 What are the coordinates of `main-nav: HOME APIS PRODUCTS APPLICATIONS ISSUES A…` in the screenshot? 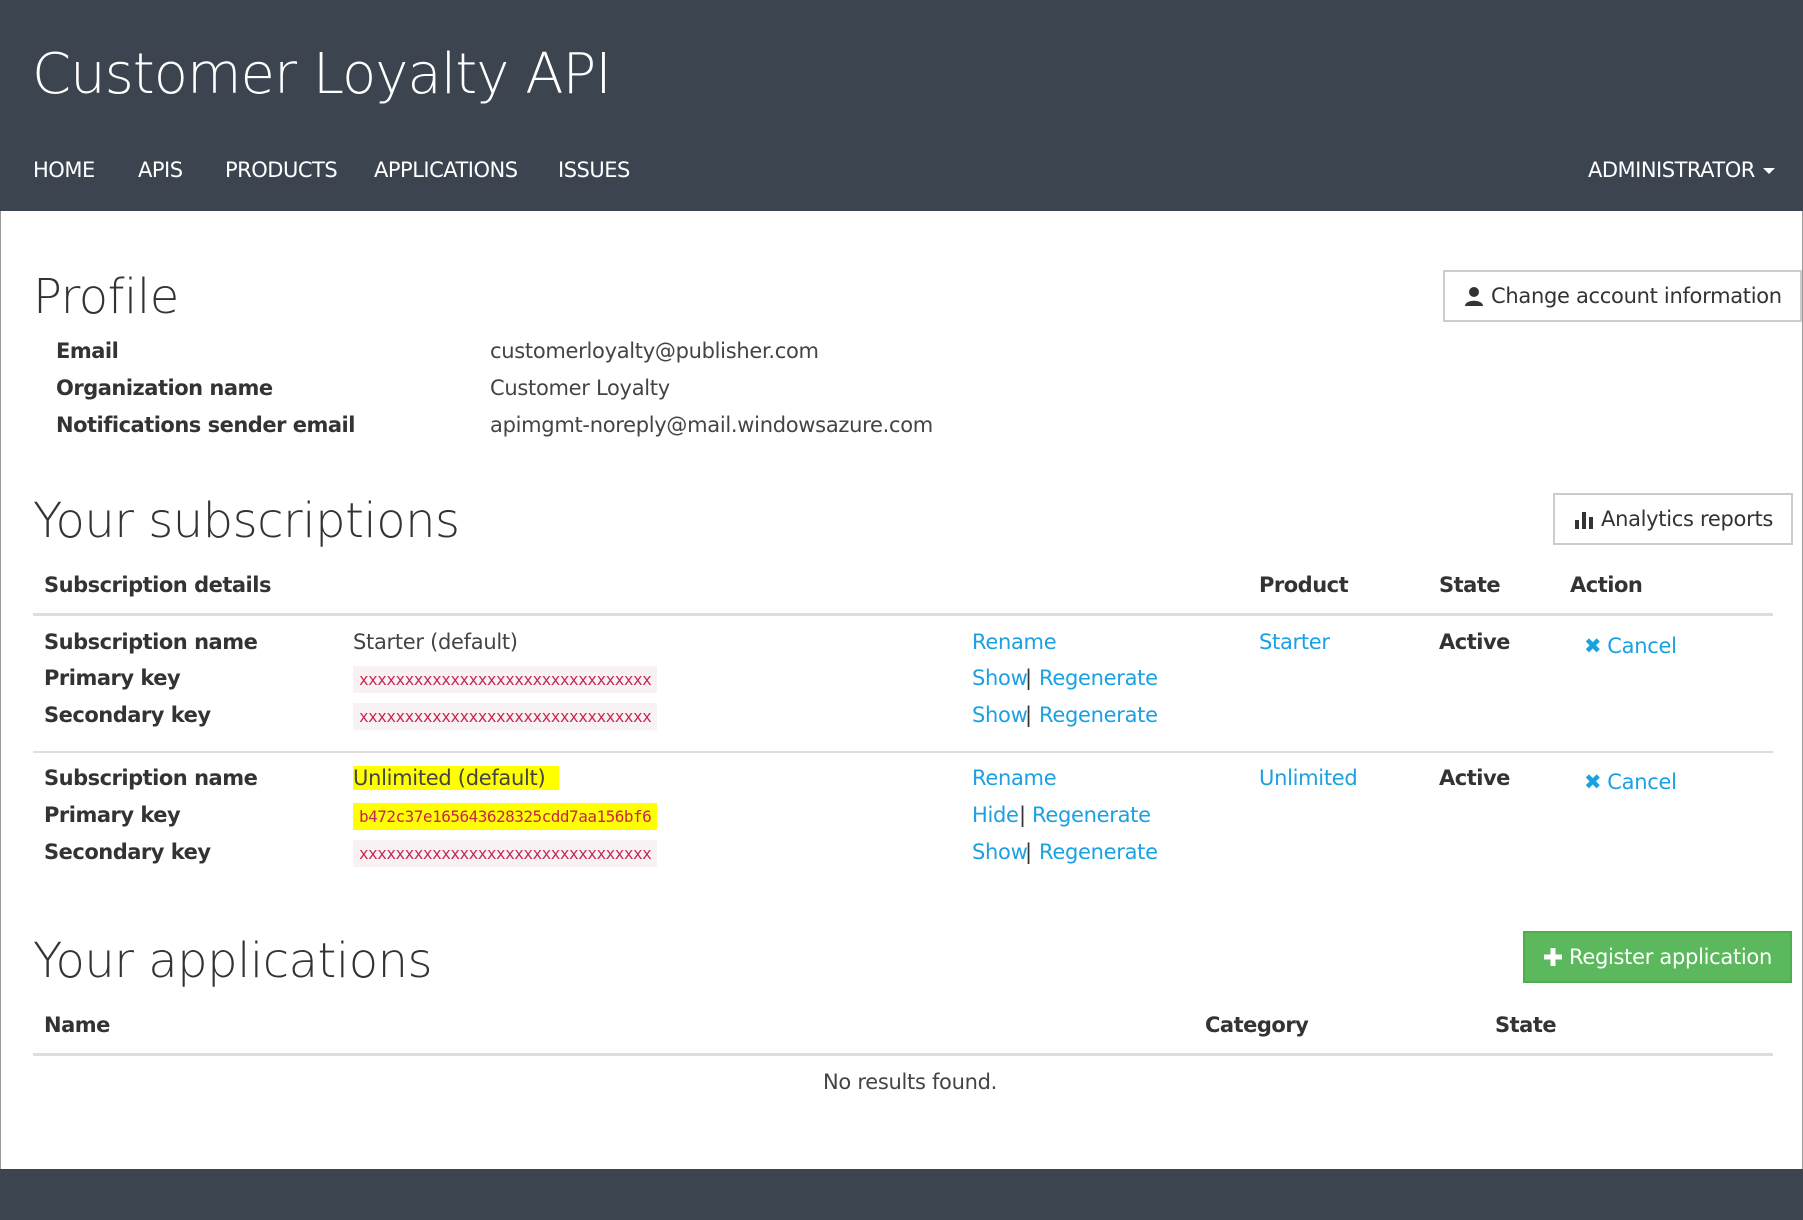 It's located at (901, 175).